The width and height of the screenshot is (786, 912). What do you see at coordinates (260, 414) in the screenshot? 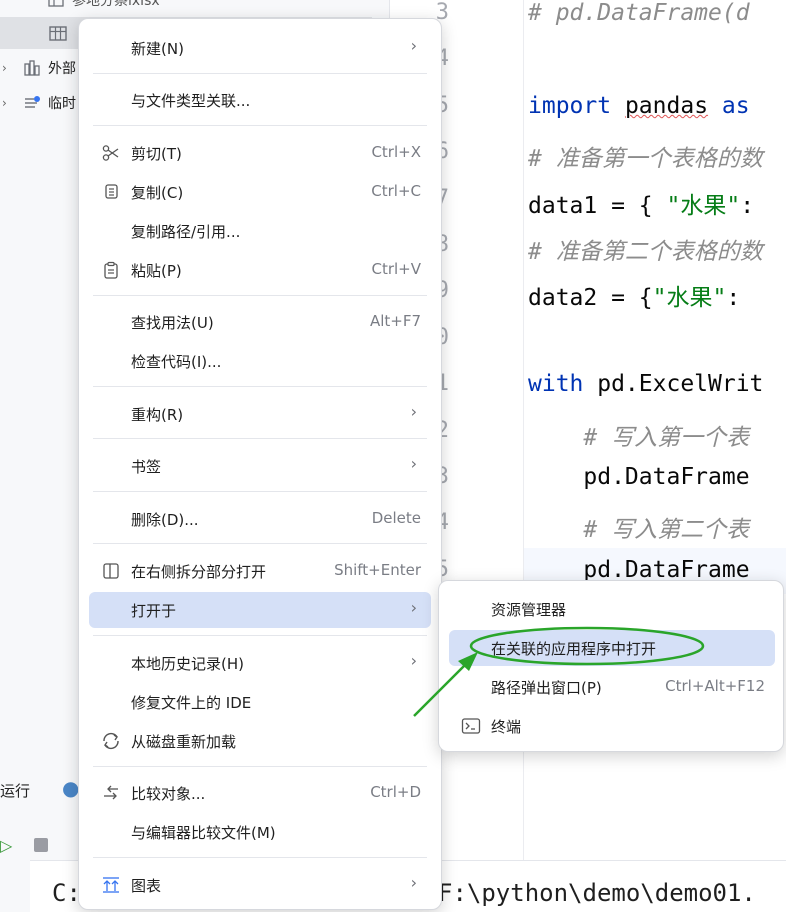
I see `menu-item-refactor: 重构(R) ›` at bounding box center [260, 414].